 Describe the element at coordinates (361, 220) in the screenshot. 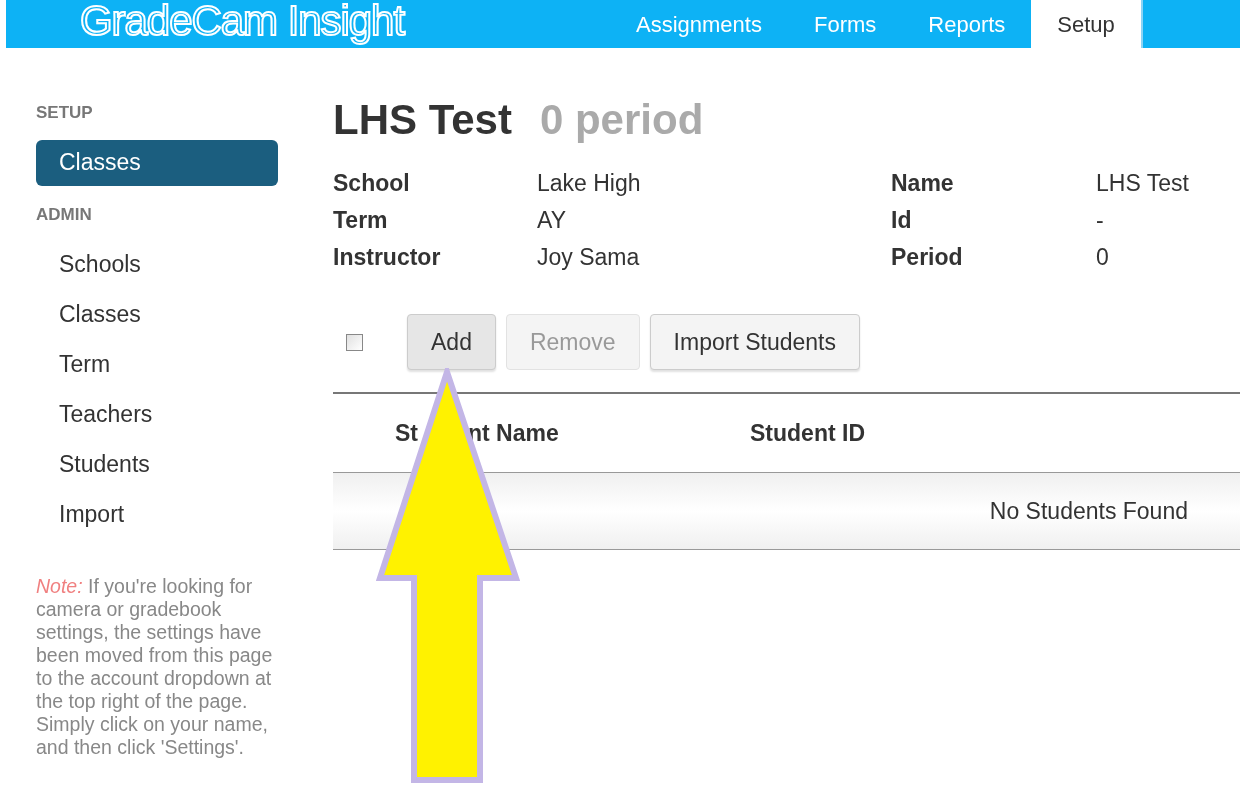

I see `detail-label: Term` at that location.